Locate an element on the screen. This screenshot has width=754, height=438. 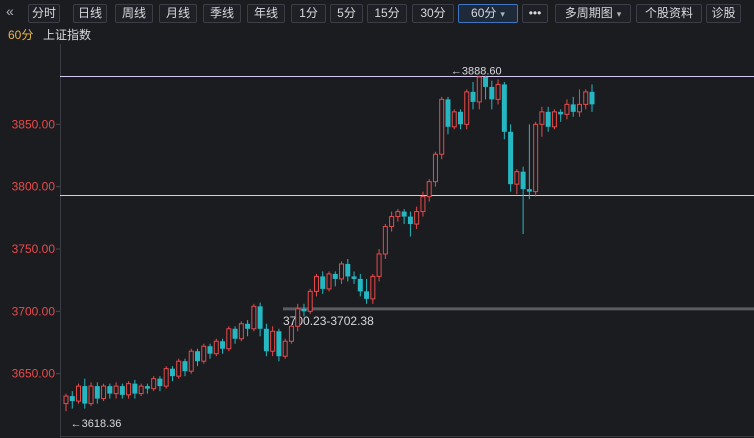
toolbar-button-0: 分时 is located at coordinates (44, 13).